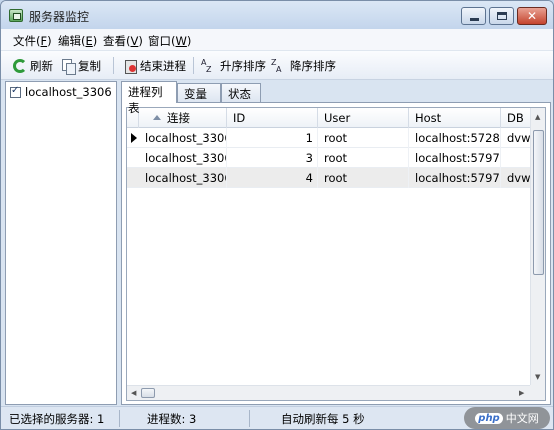 The image size is (554, 430). I want to click on app-icon, so click(16, 15).